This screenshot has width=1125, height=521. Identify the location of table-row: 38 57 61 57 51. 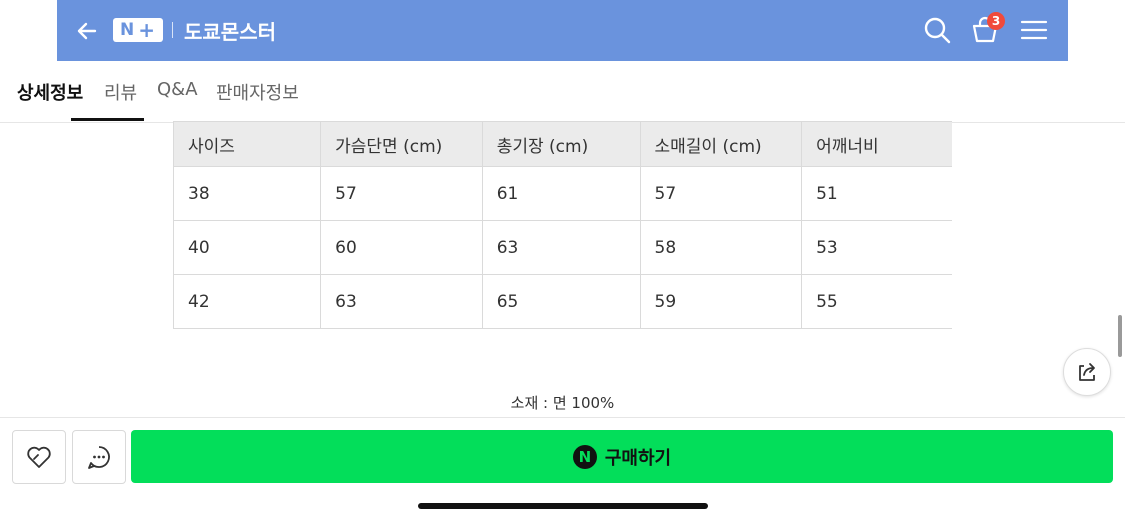
(562, 193).